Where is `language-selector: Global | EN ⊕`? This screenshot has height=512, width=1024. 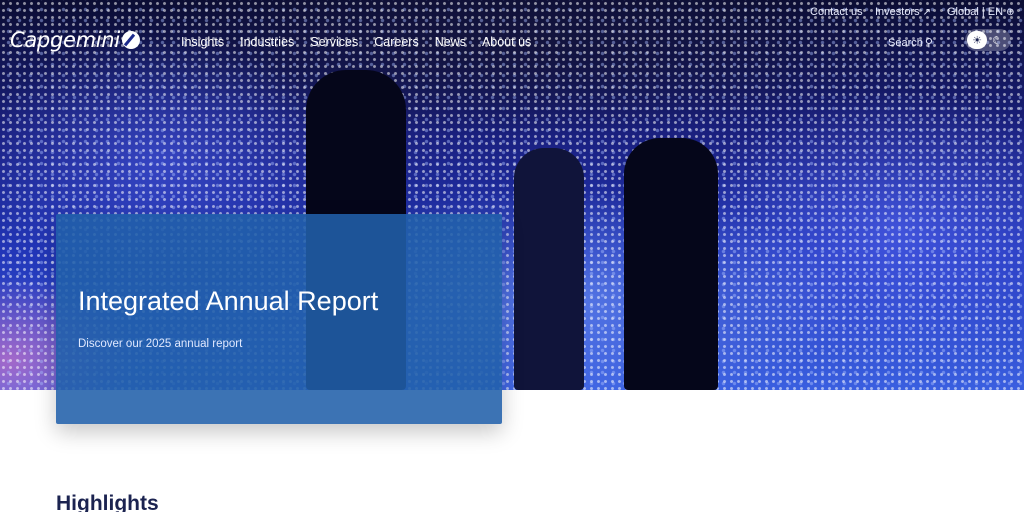 language-selector: Global | EN ⊕ is located at coordinates (980, 12).